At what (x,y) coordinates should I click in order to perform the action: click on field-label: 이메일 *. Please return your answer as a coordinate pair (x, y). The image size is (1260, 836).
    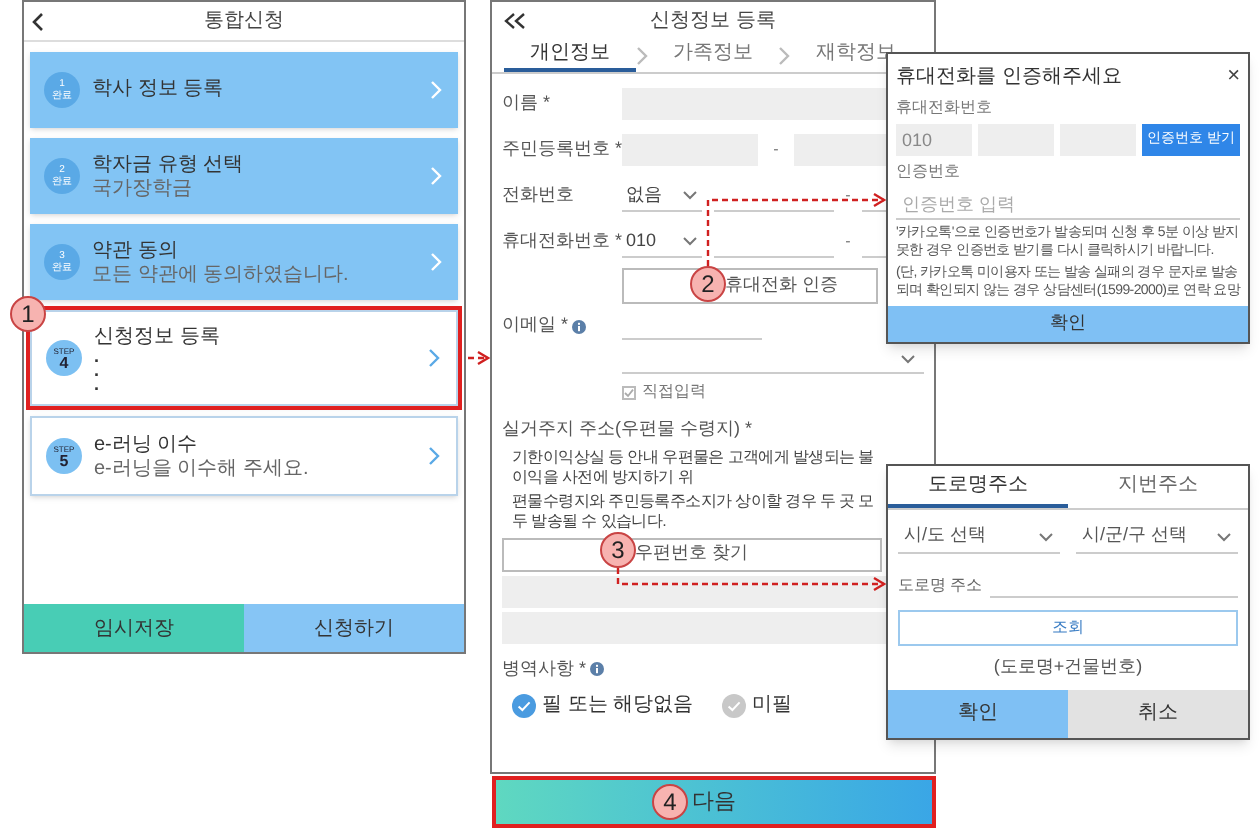
    Looking at the image, I should click on (535, 325).